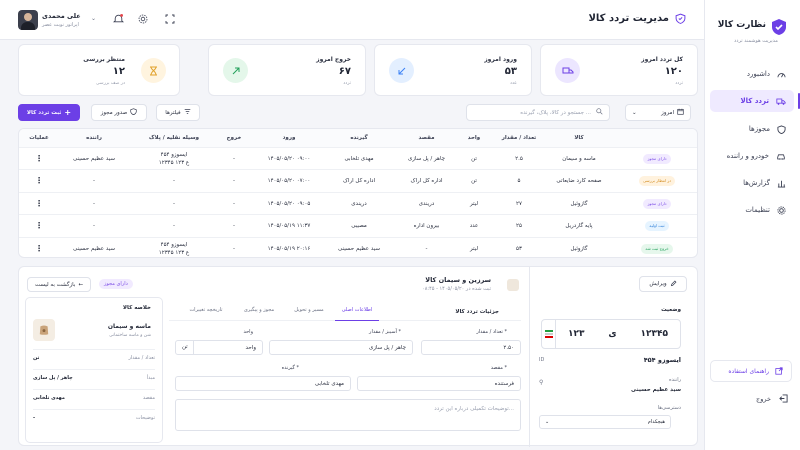 This screenshot has height=450, width=800. I want to click on tab-main-info: اطلاعات اصلی, so click(357, 314).